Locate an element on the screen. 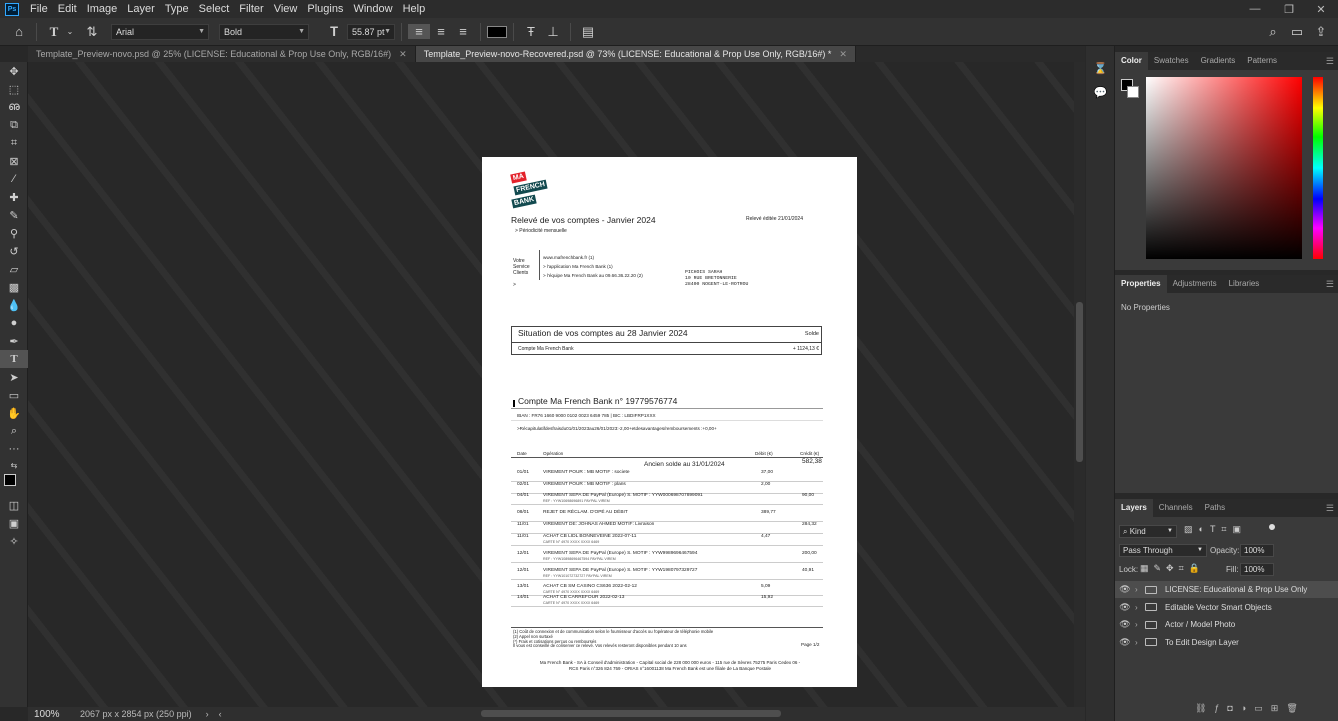  tab-paths: Paths is located at coordinates (1215, 508).